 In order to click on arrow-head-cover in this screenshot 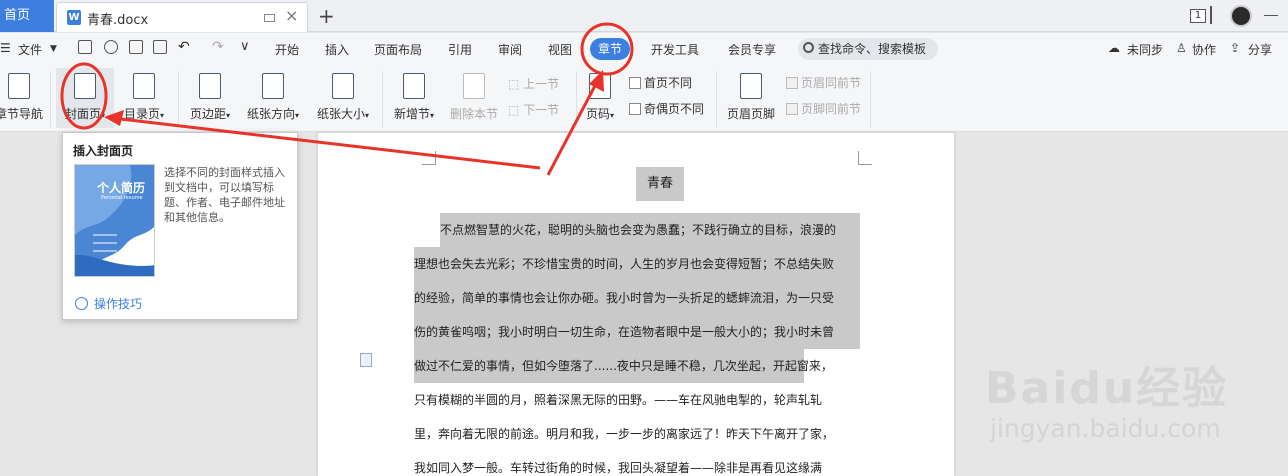, I will do `click(114, 118)`.